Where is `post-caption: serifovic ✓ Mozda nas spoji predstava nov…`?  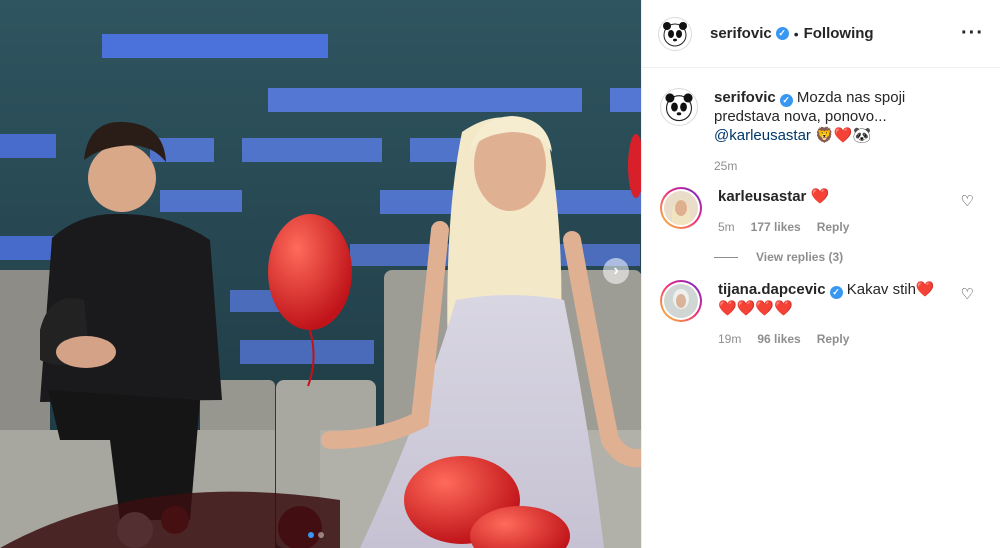 post-caption: serifovic ✓ Mozda nas spoji predstava nov… is located at coordinates (821, 130).